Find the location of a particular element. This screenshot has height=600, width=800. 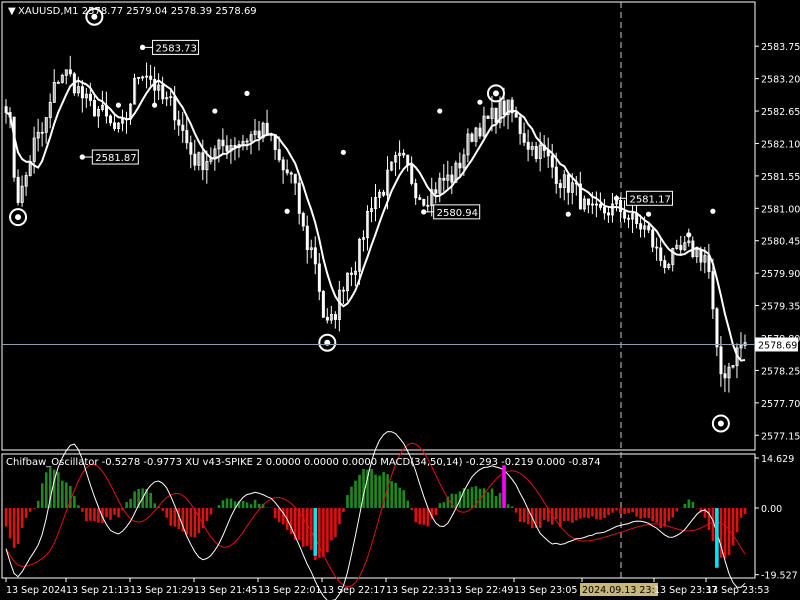

time-axis-label: 13 Sep 23:05 is located at coordinates (545, 590).